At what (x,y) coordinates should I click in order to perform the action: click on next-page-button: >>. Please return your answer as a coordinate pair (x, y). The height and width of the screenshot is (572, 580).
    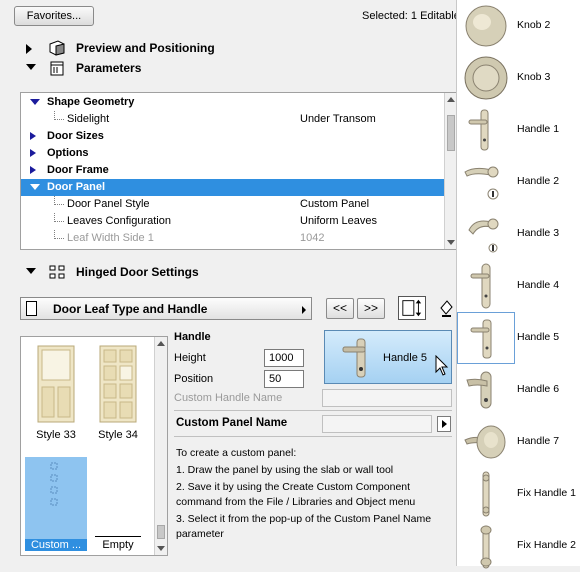
    Looking at the image, I should click on (371, 308).